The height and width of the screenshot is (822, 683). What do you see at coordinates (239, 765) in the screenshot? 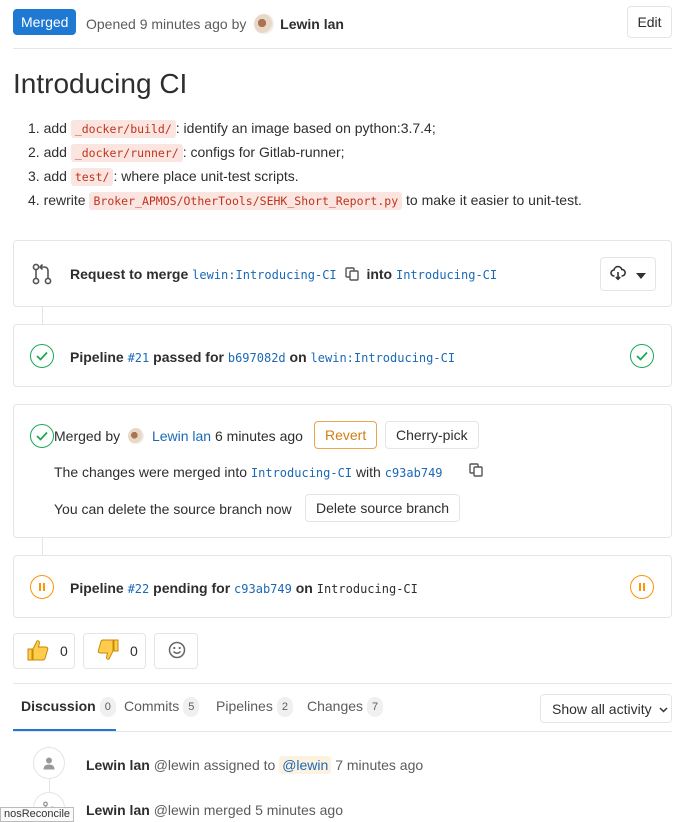
I see `note-action: assigned to` at bounding box center [239, 765].